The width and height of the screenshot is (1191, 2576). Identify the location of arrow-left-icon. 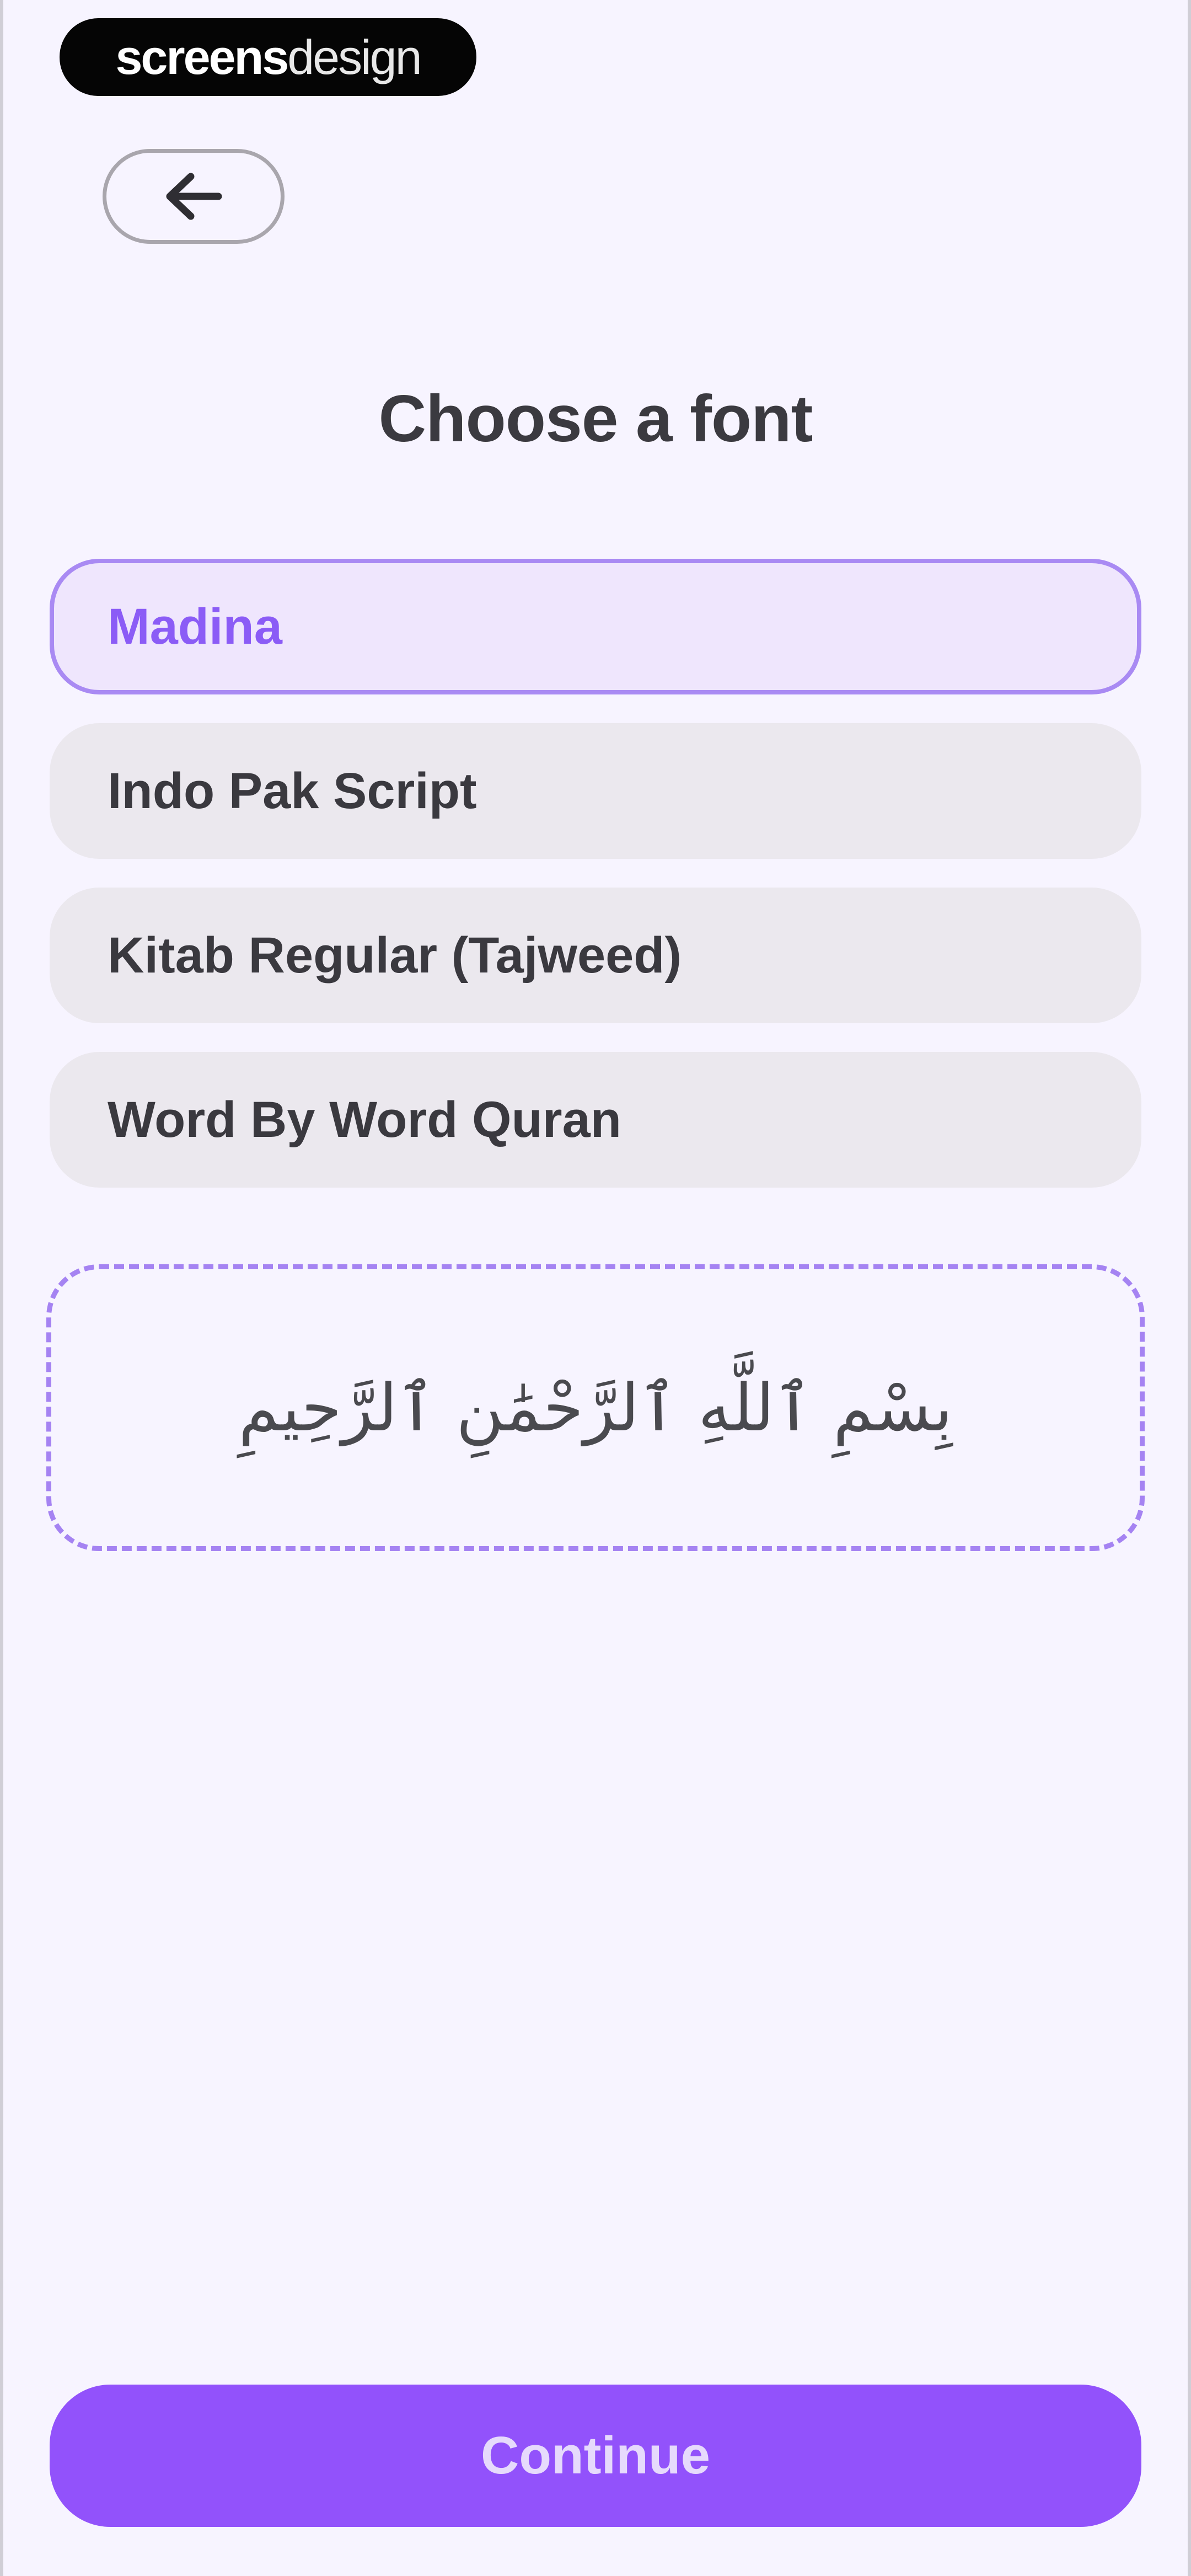
(194, 196).